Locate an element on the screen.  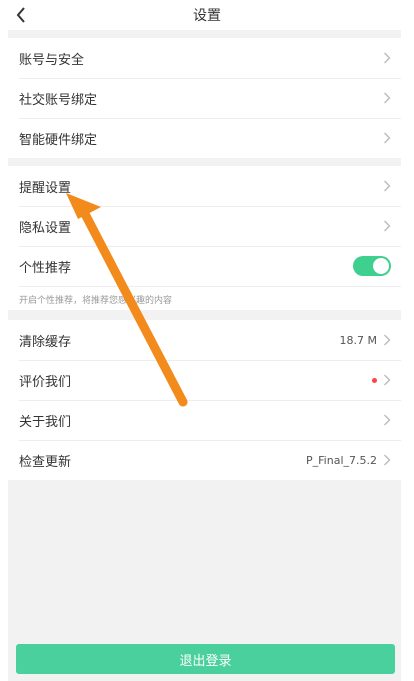
row-label: 隐私设置 is located at coordinates (45, 228).